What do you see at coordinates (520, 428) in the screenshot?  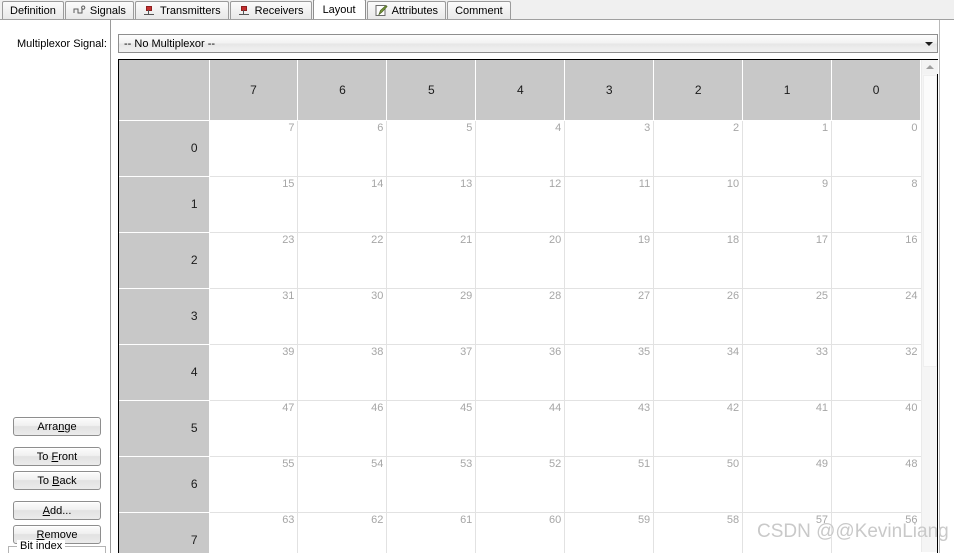 I see `bit-cell-44: 44` at bounding box center [520, 428].